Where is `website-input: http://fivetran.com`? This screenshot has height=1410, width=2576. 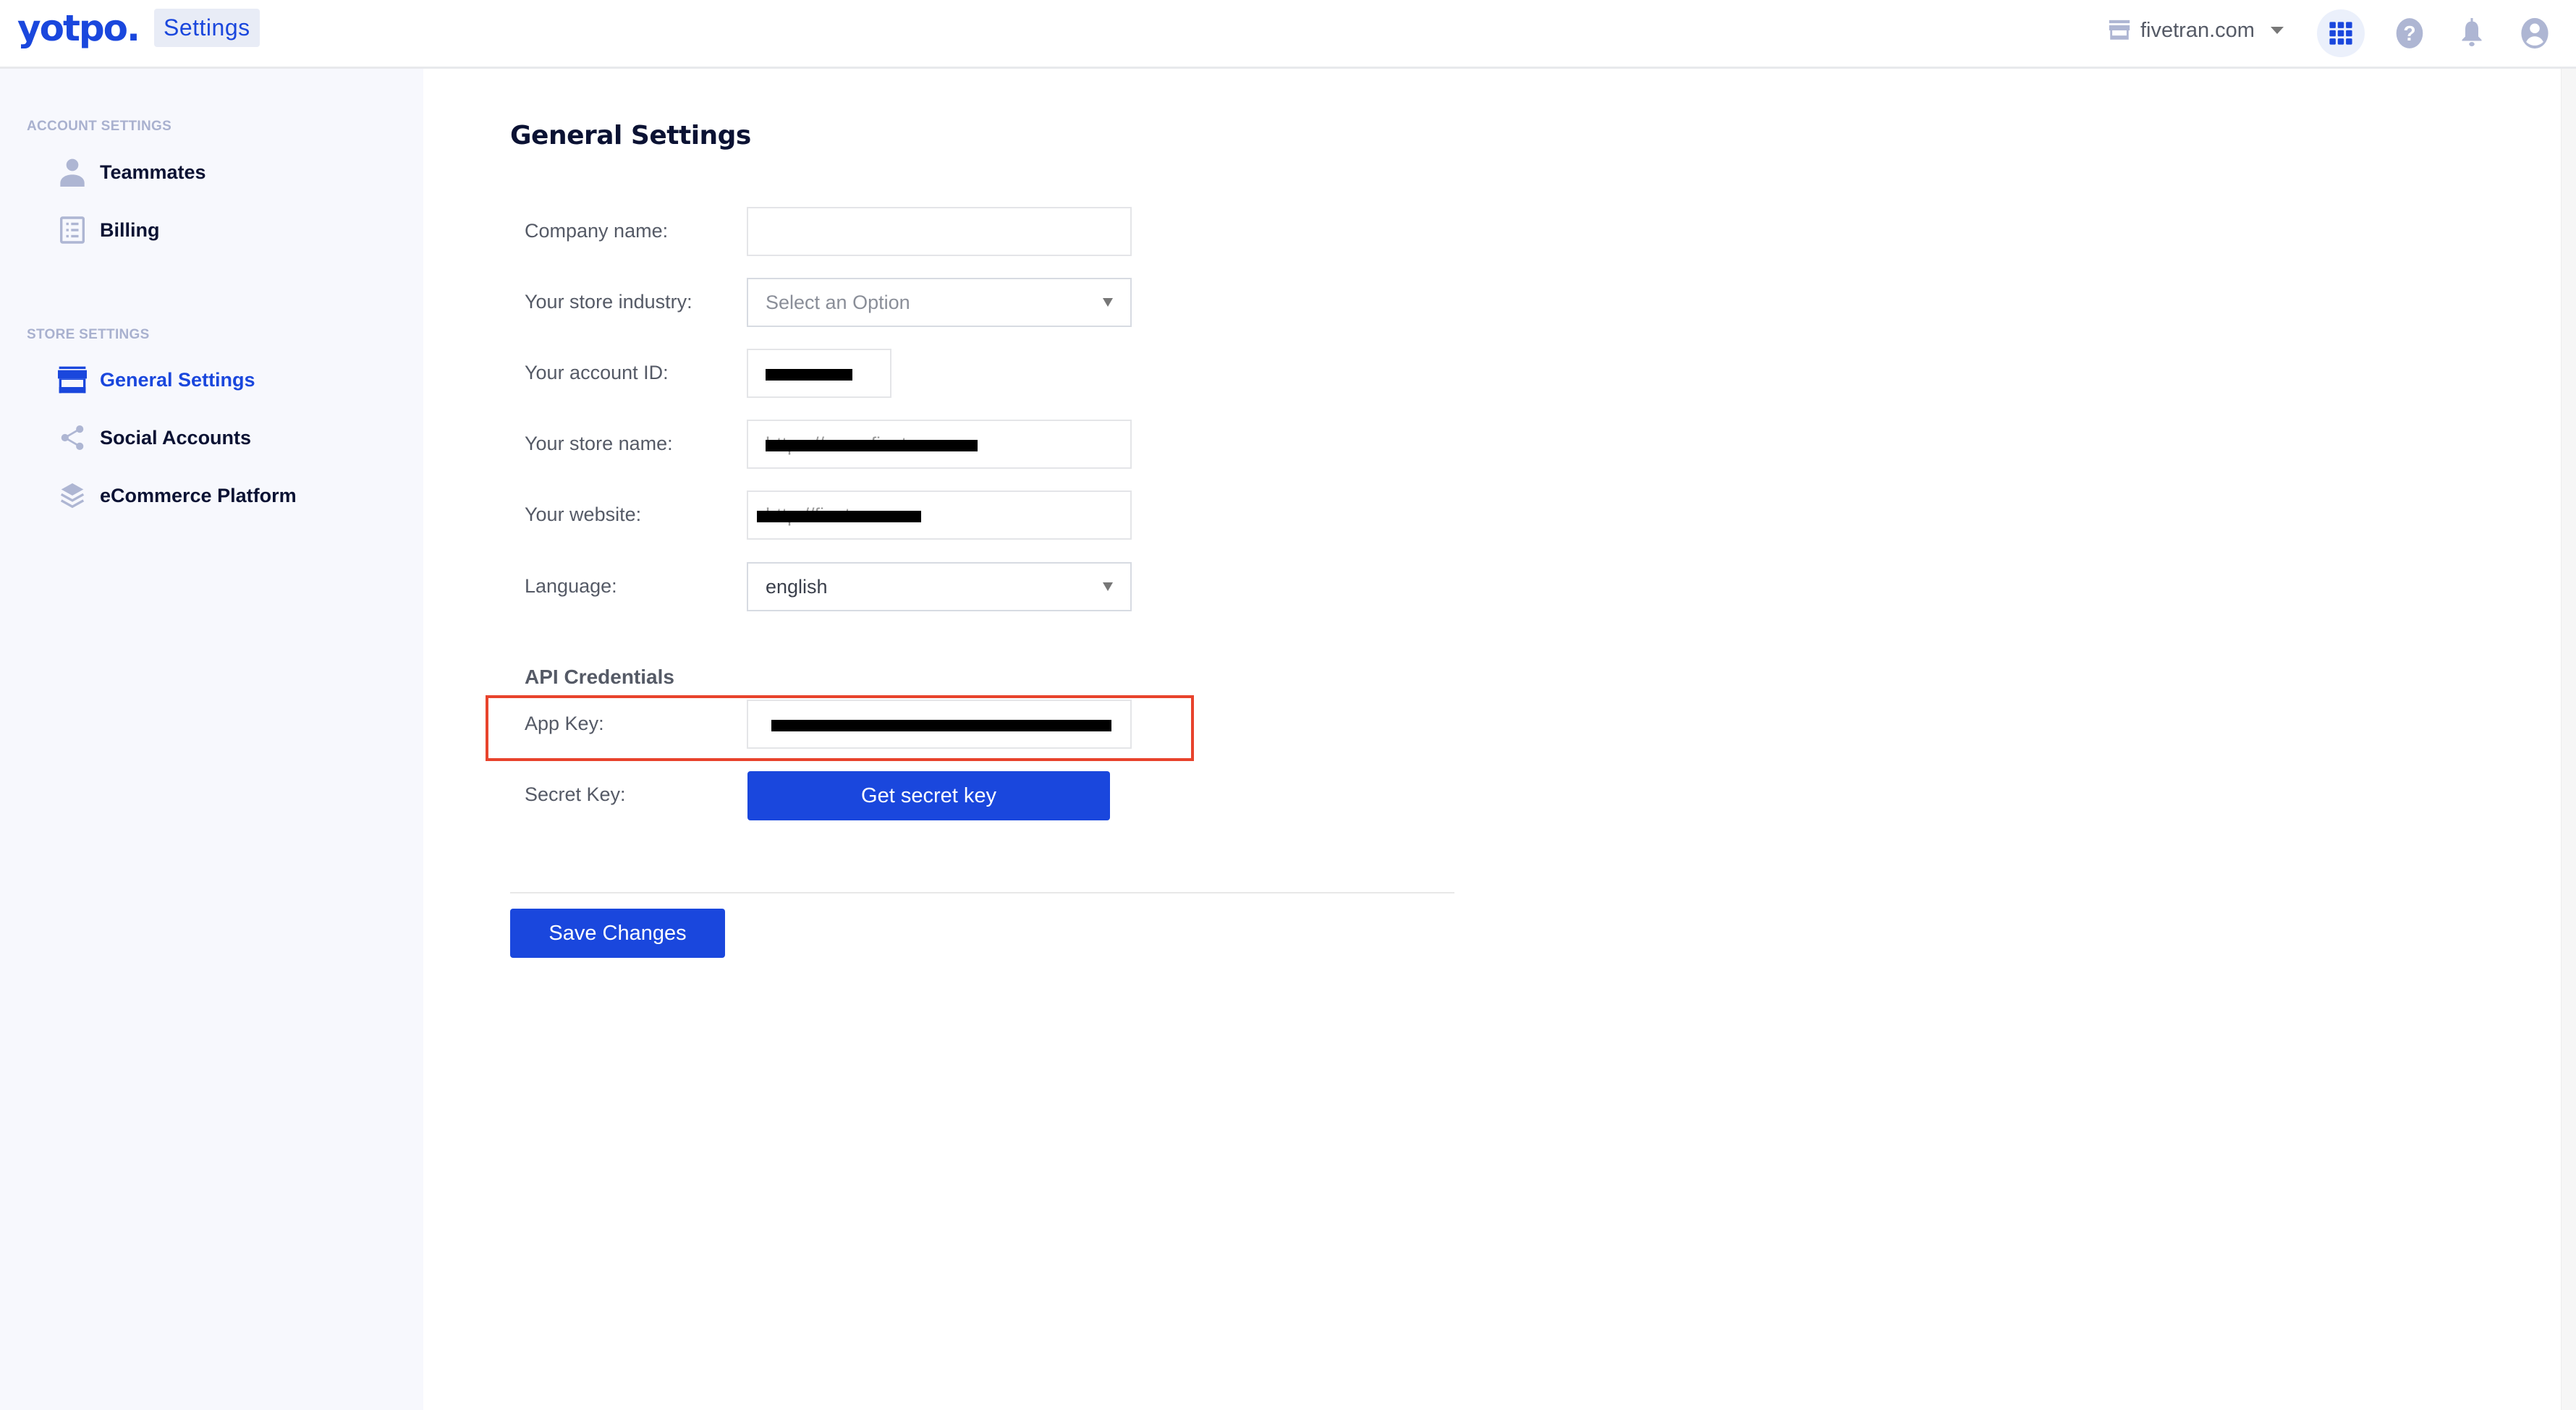 website-input: http://fivetran.com is located at coordinates (940, 515).